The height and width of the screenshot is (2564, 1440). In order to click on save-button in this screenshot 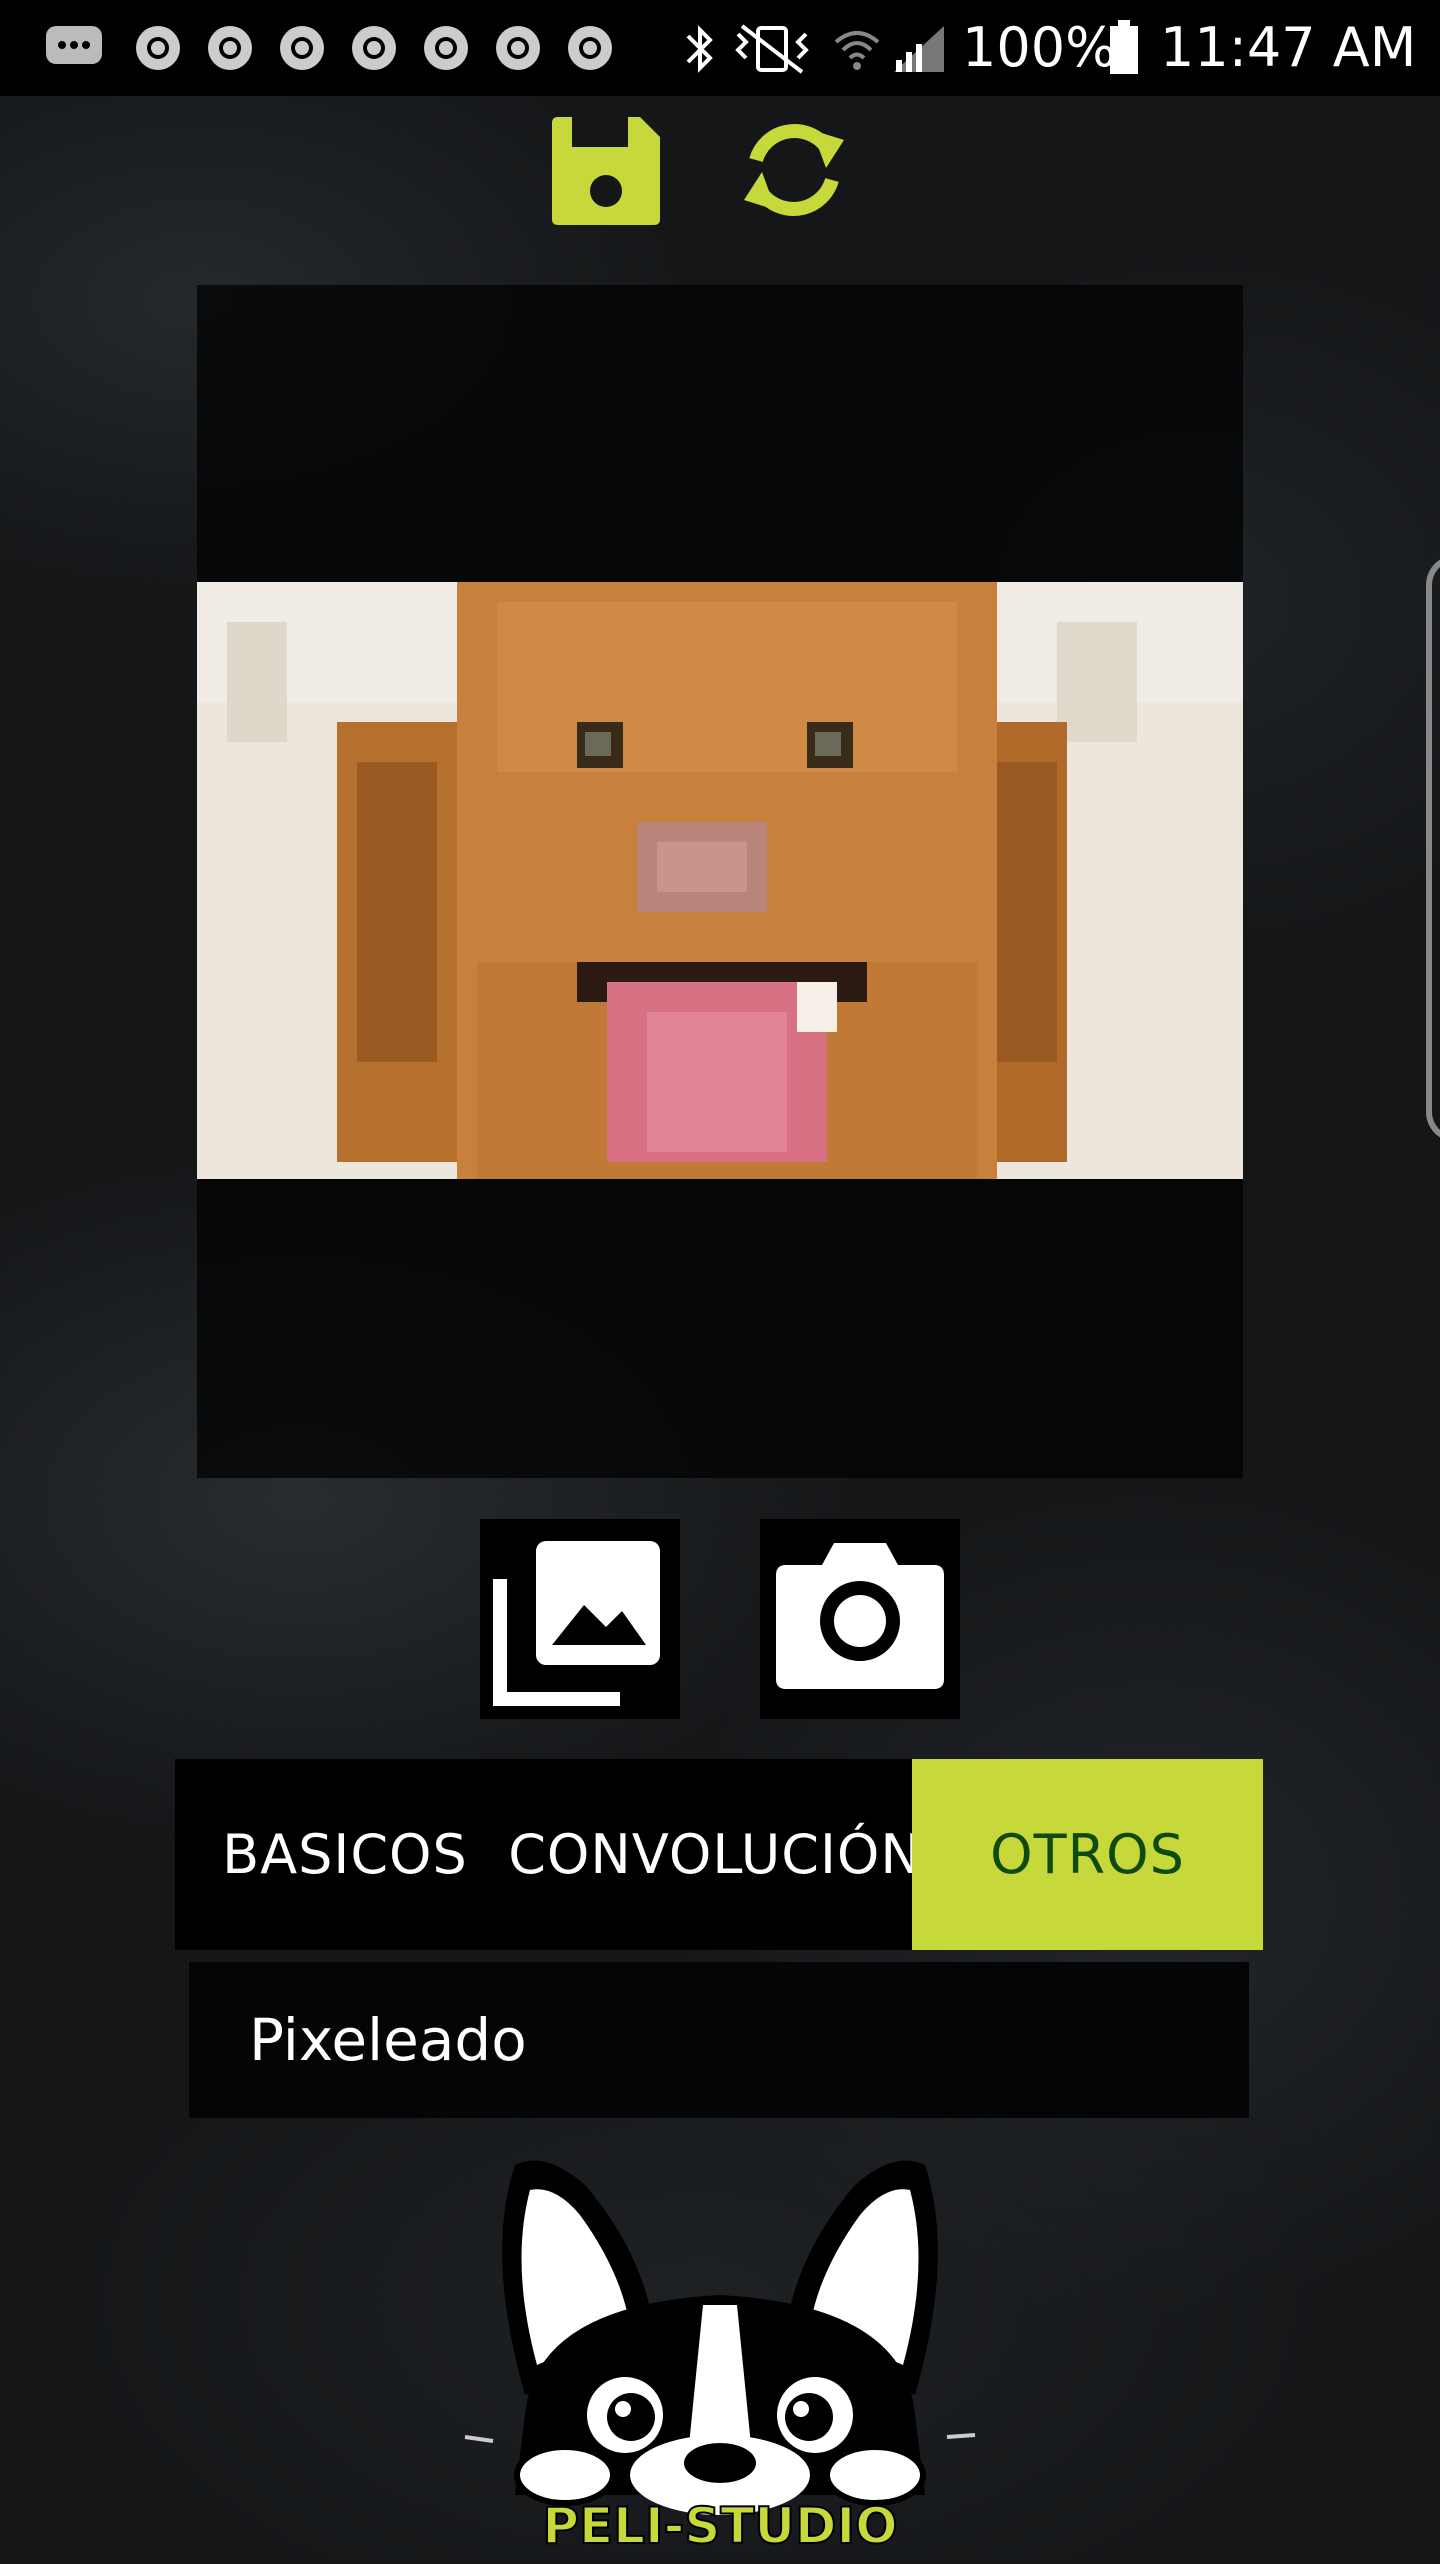, I will do `click(606, 171)`.